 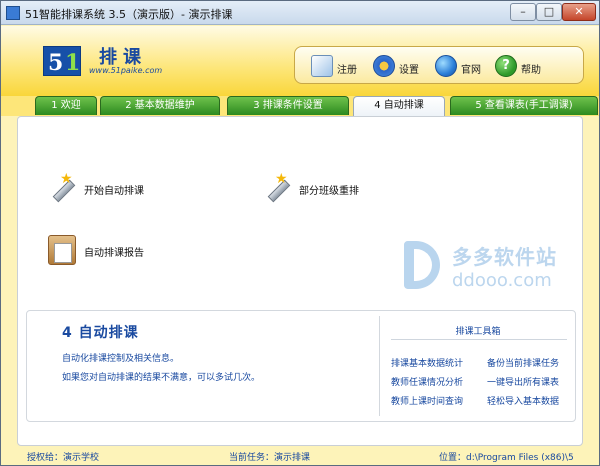 What do you see at coordinates (409, 70) in the screenshot?
I see `settings-label: 设置` at bounding box center [409, 70].